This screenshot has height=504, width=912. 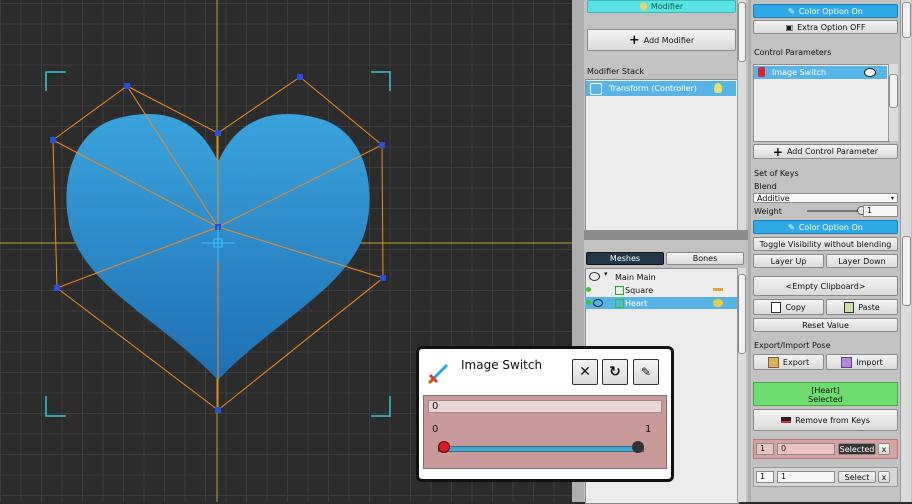 I want to click on params-scrollbar, so click(x=893, y=102).